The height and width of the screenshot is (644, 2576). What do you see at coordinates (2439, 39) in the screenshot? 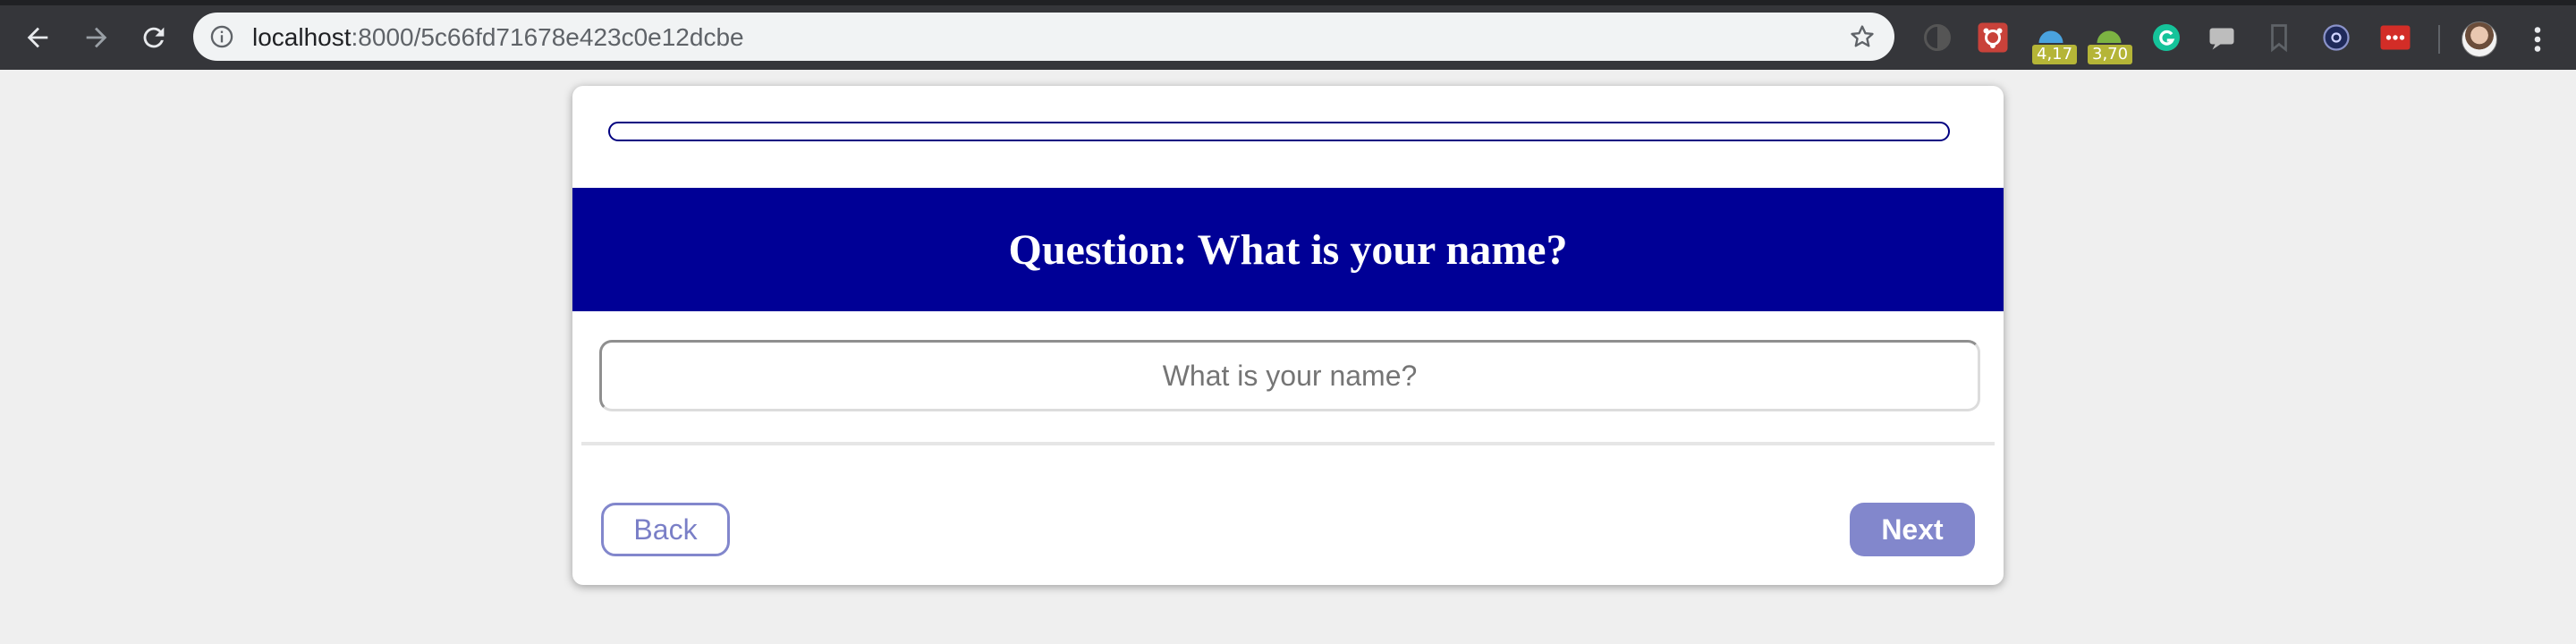
I see `toolbar-separator` at bounding box center [2439, 39].